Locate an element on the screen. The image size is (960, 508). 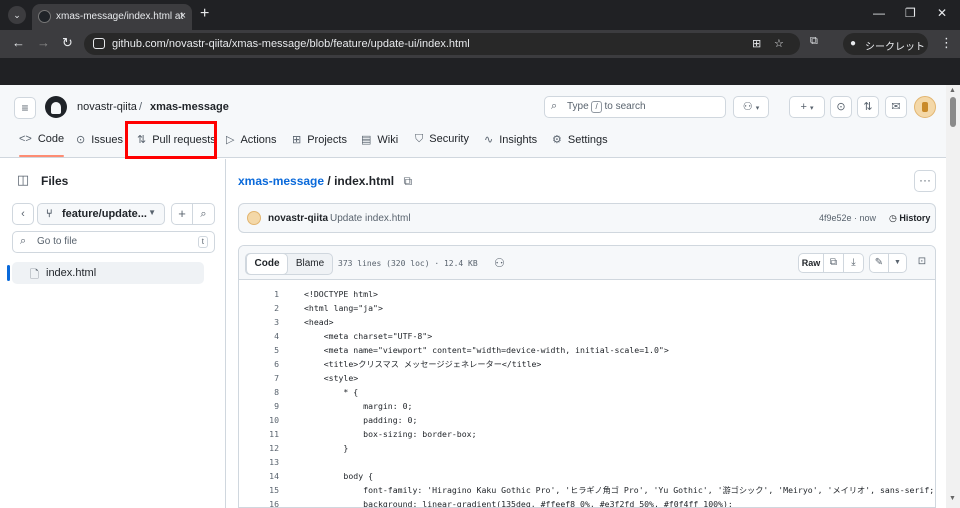
history-button: ◷ History is located at coordinates (909, 218).